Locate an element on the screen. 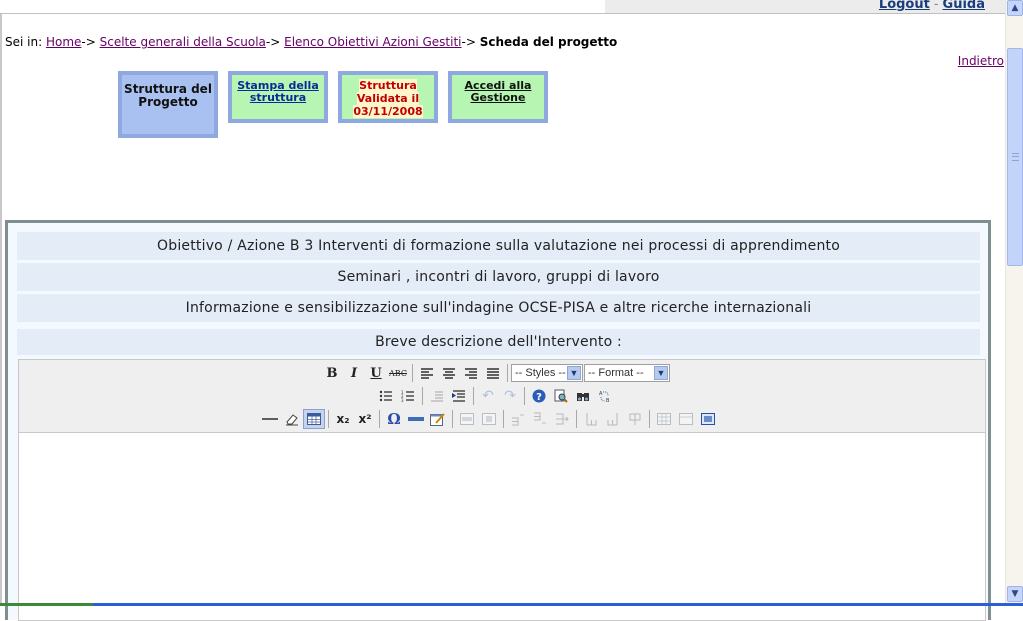 The image size is (1023, 621). breadcrumb-objectives-list: Elenco Obiettivi Azioni Gestiti is located at coordinates (372, 42).